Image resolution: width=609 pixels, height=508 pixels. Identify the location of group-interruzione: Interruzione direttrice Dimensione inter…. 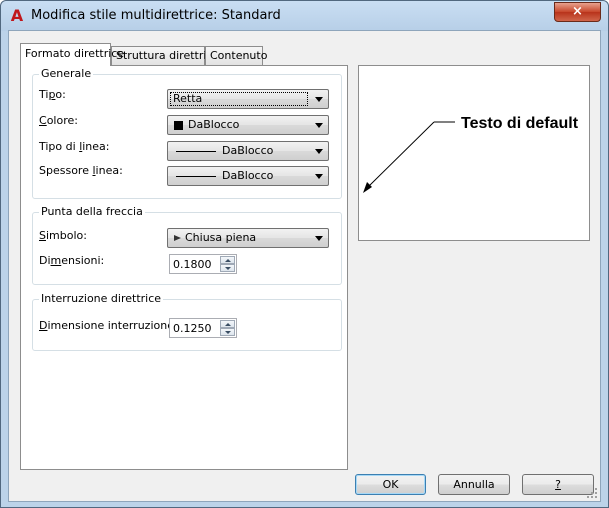
(187, 321).